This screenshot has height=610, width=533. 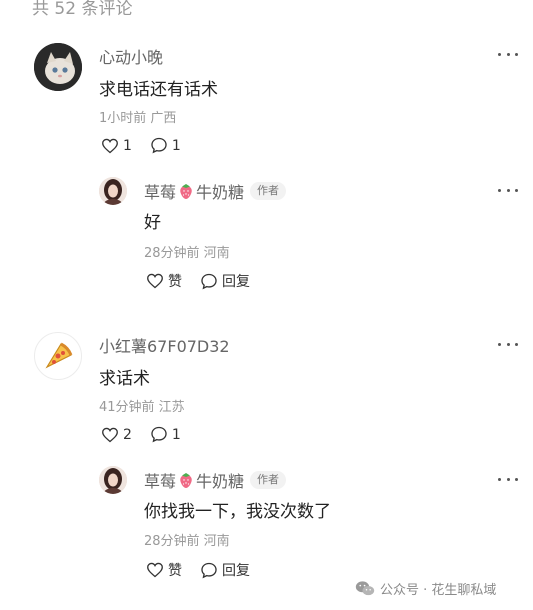 What do you see at coordinates (237, 512) in the screenshot?
I see `reply-text: 你找我一下，我没次数了` at bounding box center [237, 512].